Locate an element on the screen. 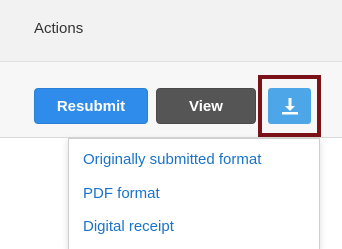 The width and height of the screenshot is (342, 249). download-icon is located at coordinates (289, 106).